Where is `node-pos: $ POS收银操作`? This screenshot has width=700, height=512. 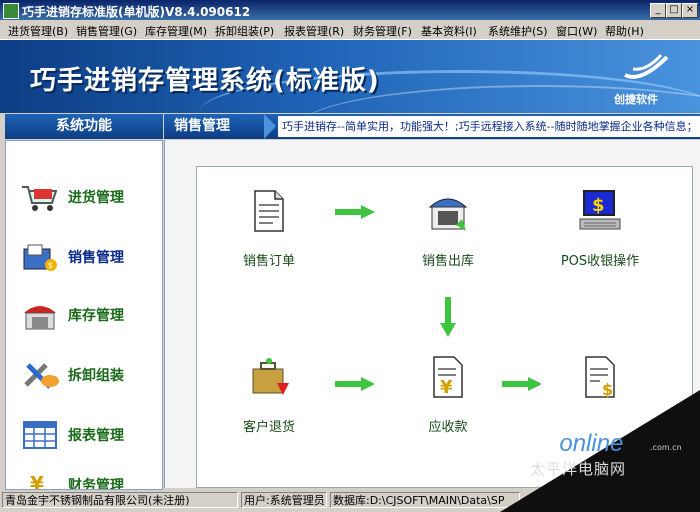
node-pos: $ POS收银操作 is located at coordinates (600, 229).